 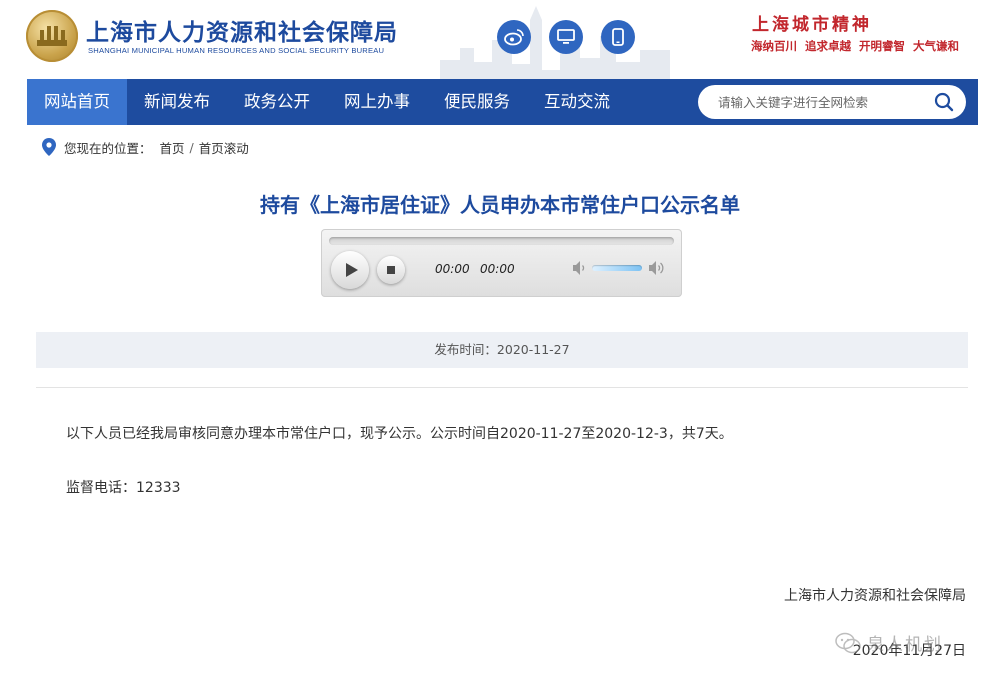 What do you see at coordinates (377, 102) in the screenshot?
I see `nav-item-online-services: 网上办事` at bounding box center [377, 102].